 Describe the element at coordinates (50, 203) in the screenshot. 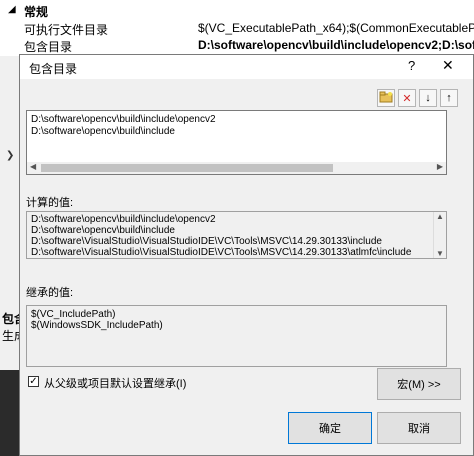

I see `computed-label: 计算的值:` at that location.